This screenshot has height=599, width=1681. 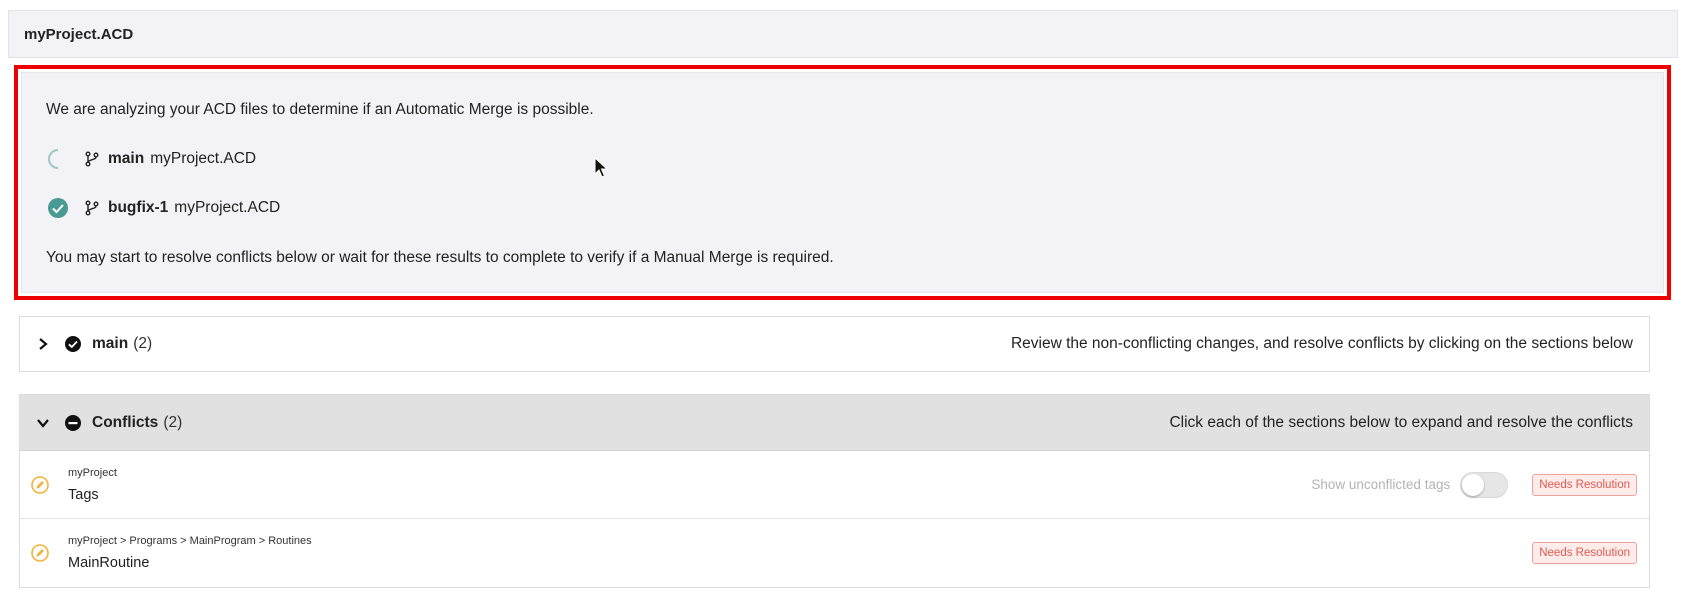 I want to click on conflict-path: myProject, so click(x=92, y=472).